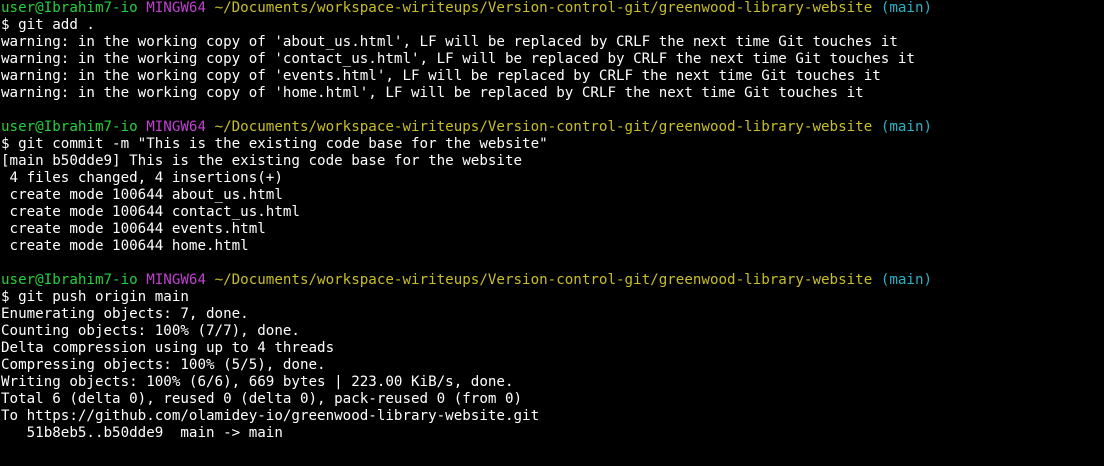  I want to click on output-line: create mode 100644 home.html, so click(125, 246).